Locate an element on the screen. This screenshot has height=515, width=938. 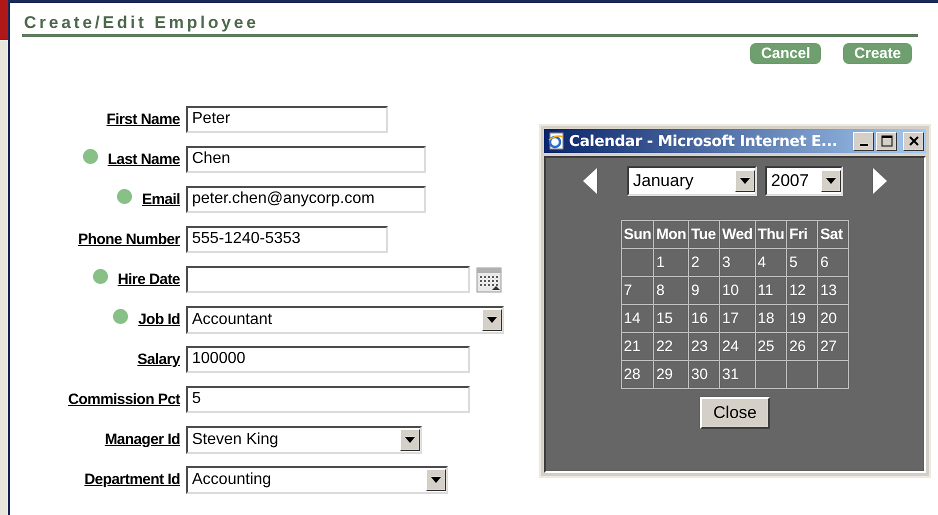
text-field: Peter is located at coordinates (287, 119).